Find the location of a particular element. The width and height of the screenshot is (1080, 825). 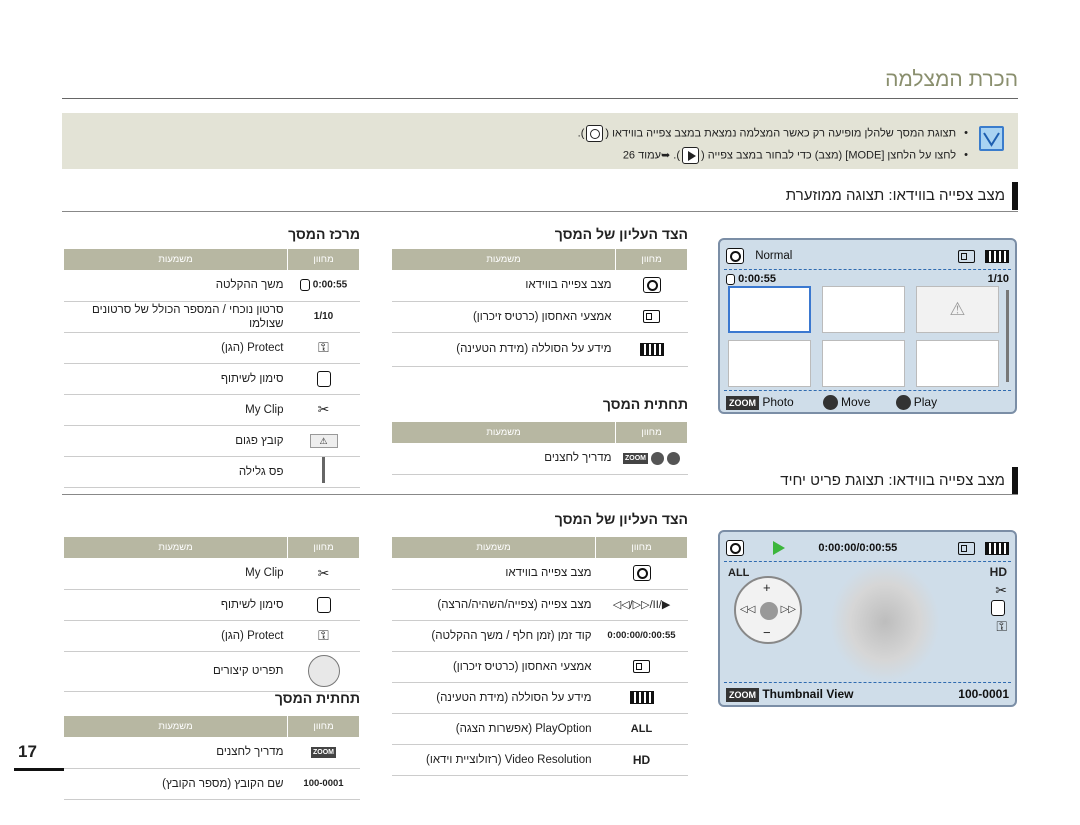

shortcut-pad: + − ◁◁ ▷▷ is located at coordinates (768, 610).